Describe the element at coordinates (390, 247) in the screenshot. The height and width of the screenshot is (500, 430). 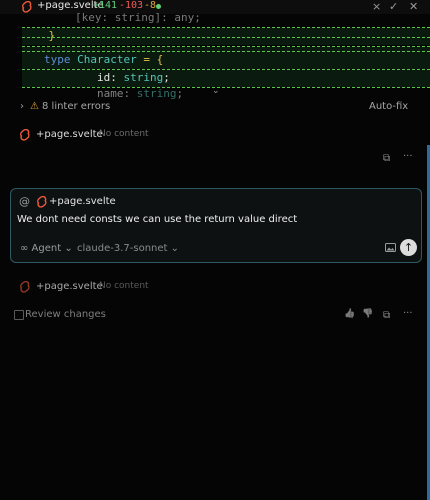
I see `image-icon` at that location.